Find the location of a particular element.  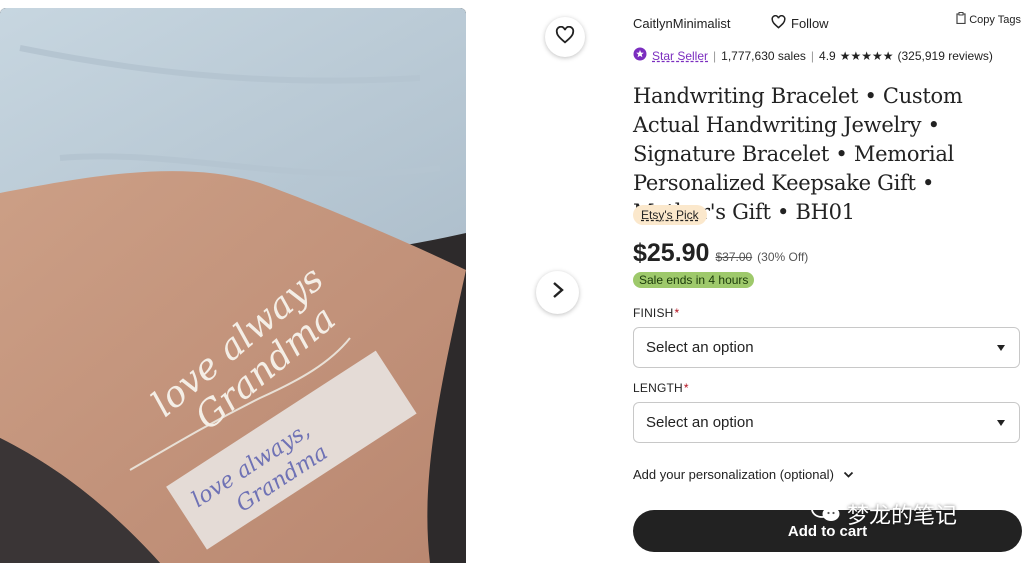

length-select-value: Select an option is located at coordinates (700, 422).